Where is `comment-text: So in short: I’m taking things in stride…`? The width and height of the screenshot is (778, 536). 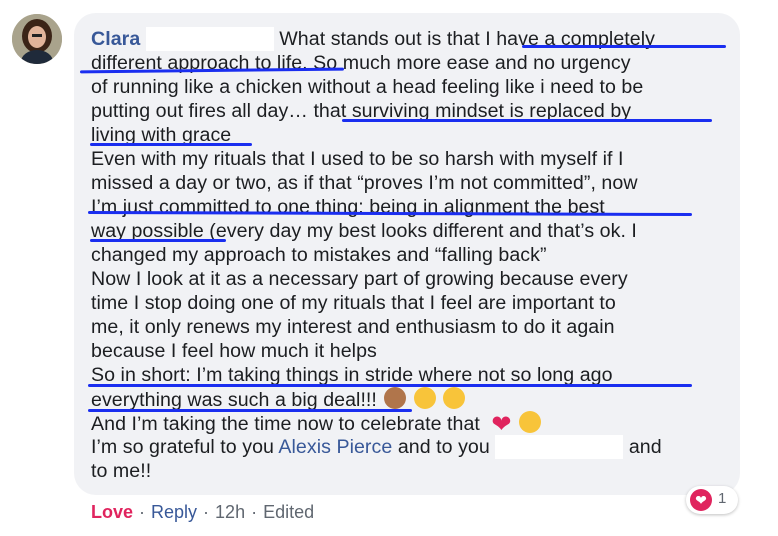
comment-text: So in short: I’m taking things in stride… is located at coordinates (352, 375).